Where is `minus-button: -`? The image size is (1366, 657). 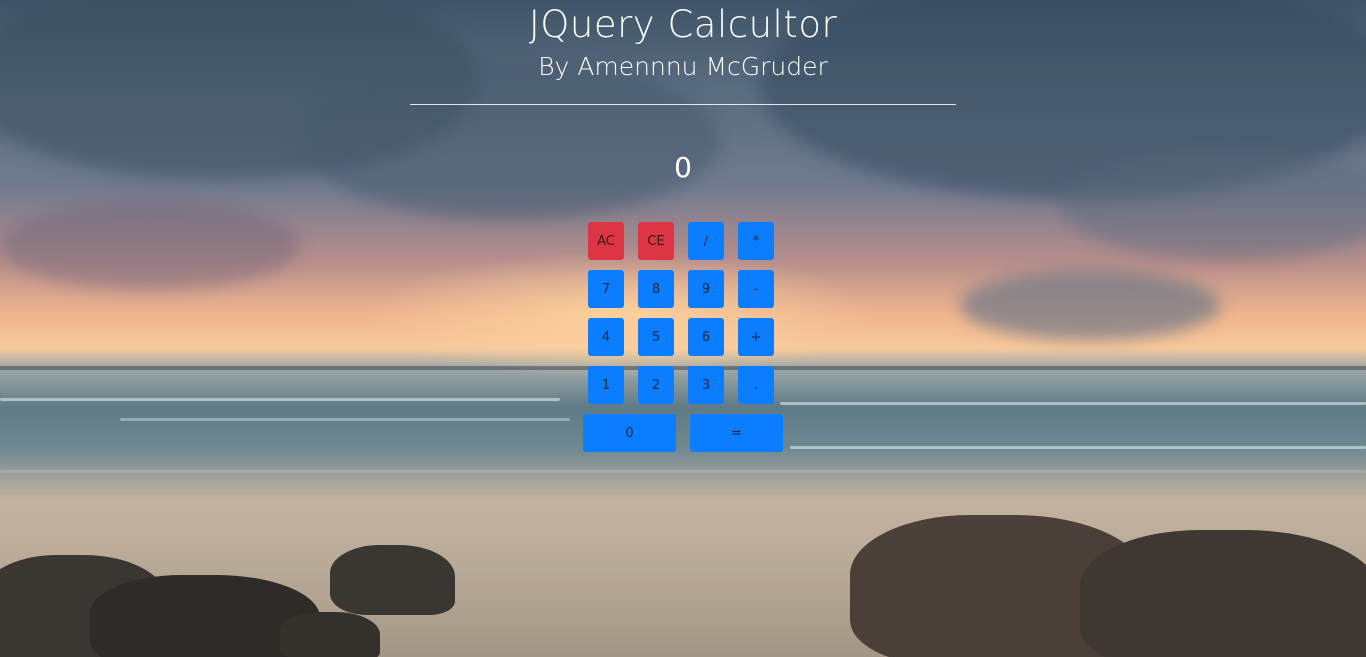
minus-button: - is located at coordinates (756, 289).